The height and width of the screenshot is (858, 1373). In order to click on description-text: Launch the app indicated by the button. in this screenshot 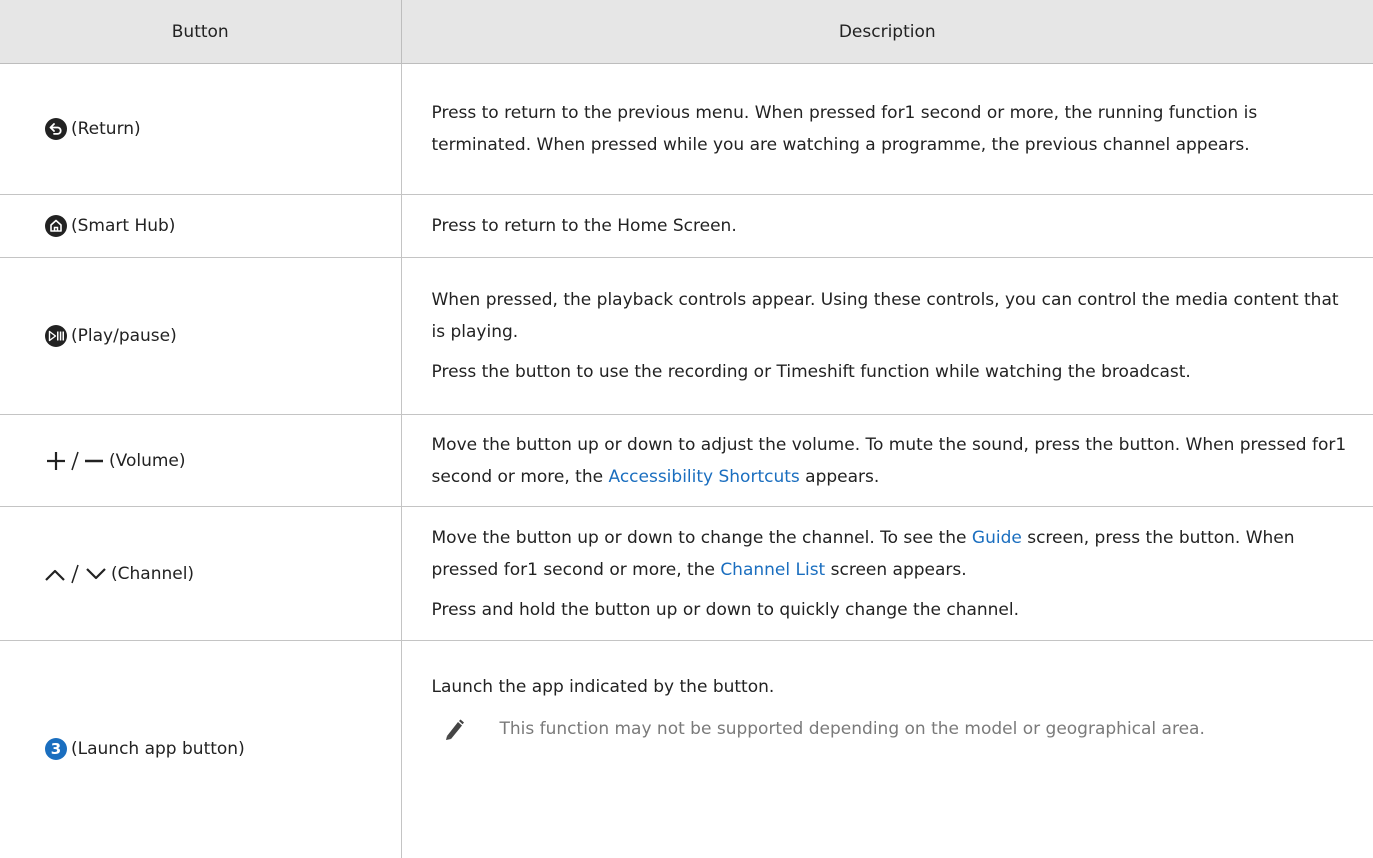, I will do `click(603, 687)`.